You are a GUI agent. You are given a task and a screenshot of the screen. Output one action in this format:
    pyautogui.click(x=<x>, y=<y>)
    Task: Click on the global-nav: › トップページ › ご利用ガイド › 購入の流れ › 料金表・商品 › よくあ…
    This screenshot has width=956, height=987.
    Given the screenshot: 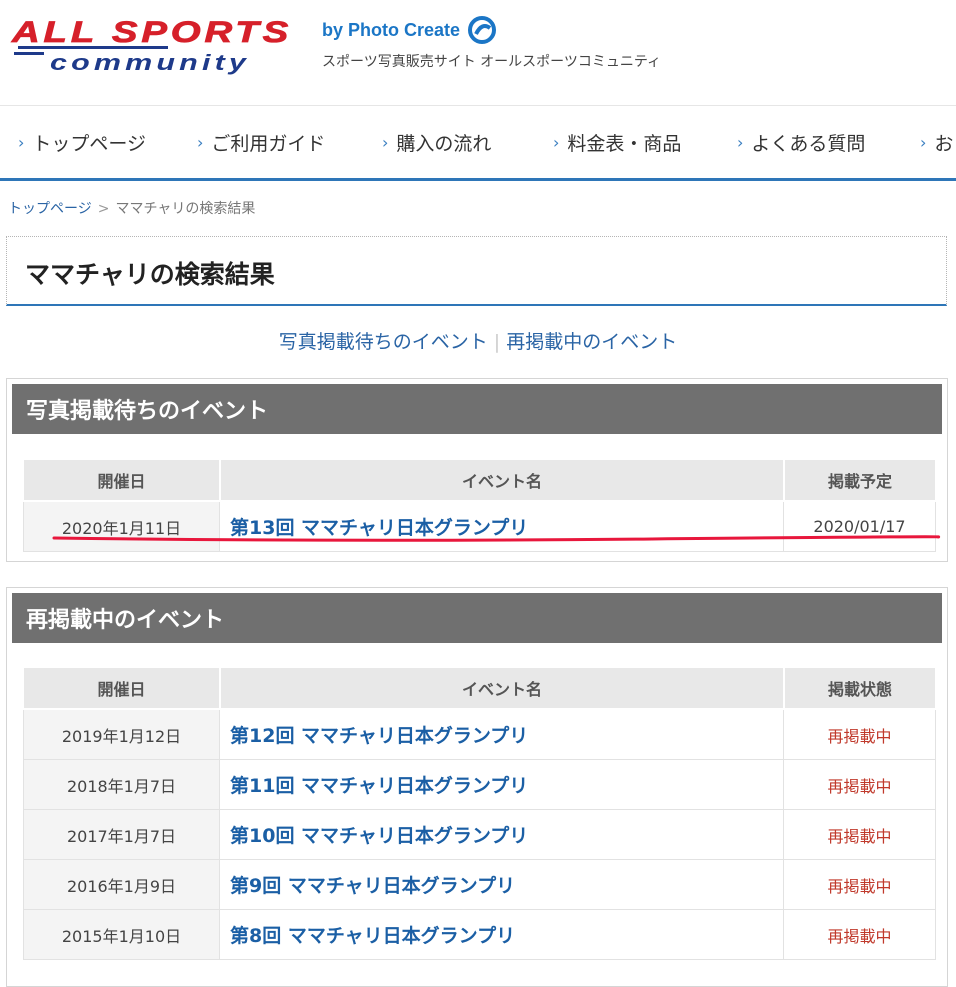 What is the action you would take?
    pyautogui.click(x=478, y=143)
    